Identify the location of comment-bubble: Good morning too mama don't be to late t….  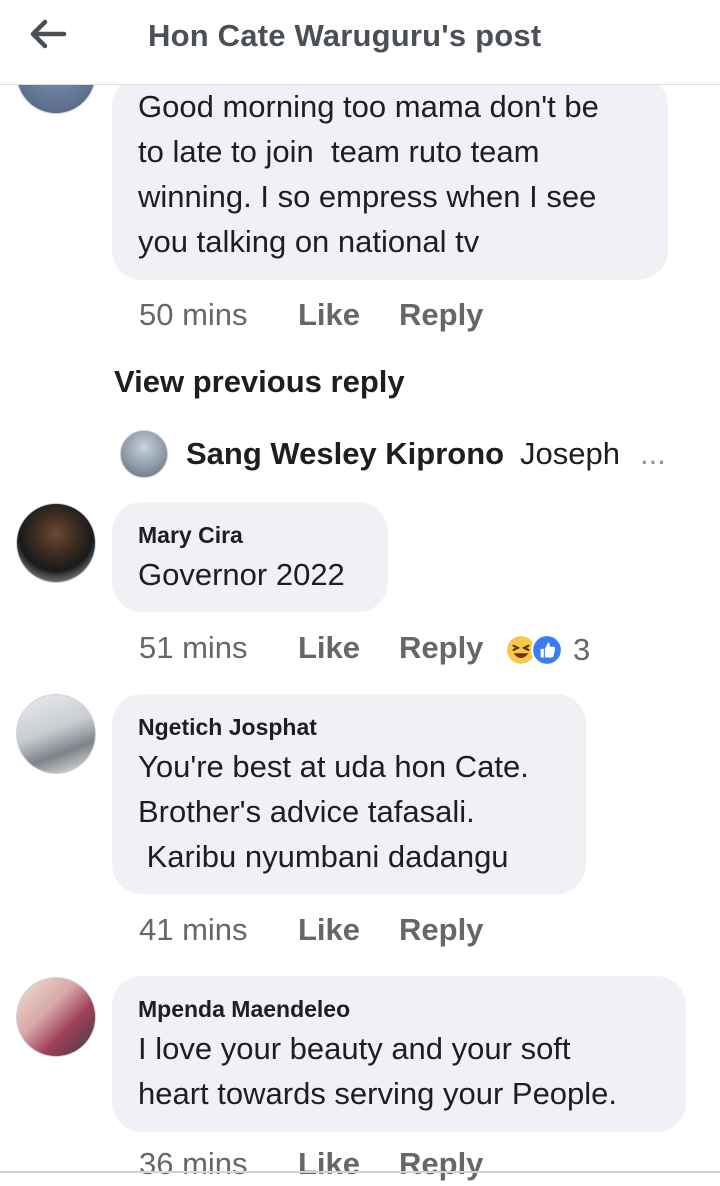
(390, 178).